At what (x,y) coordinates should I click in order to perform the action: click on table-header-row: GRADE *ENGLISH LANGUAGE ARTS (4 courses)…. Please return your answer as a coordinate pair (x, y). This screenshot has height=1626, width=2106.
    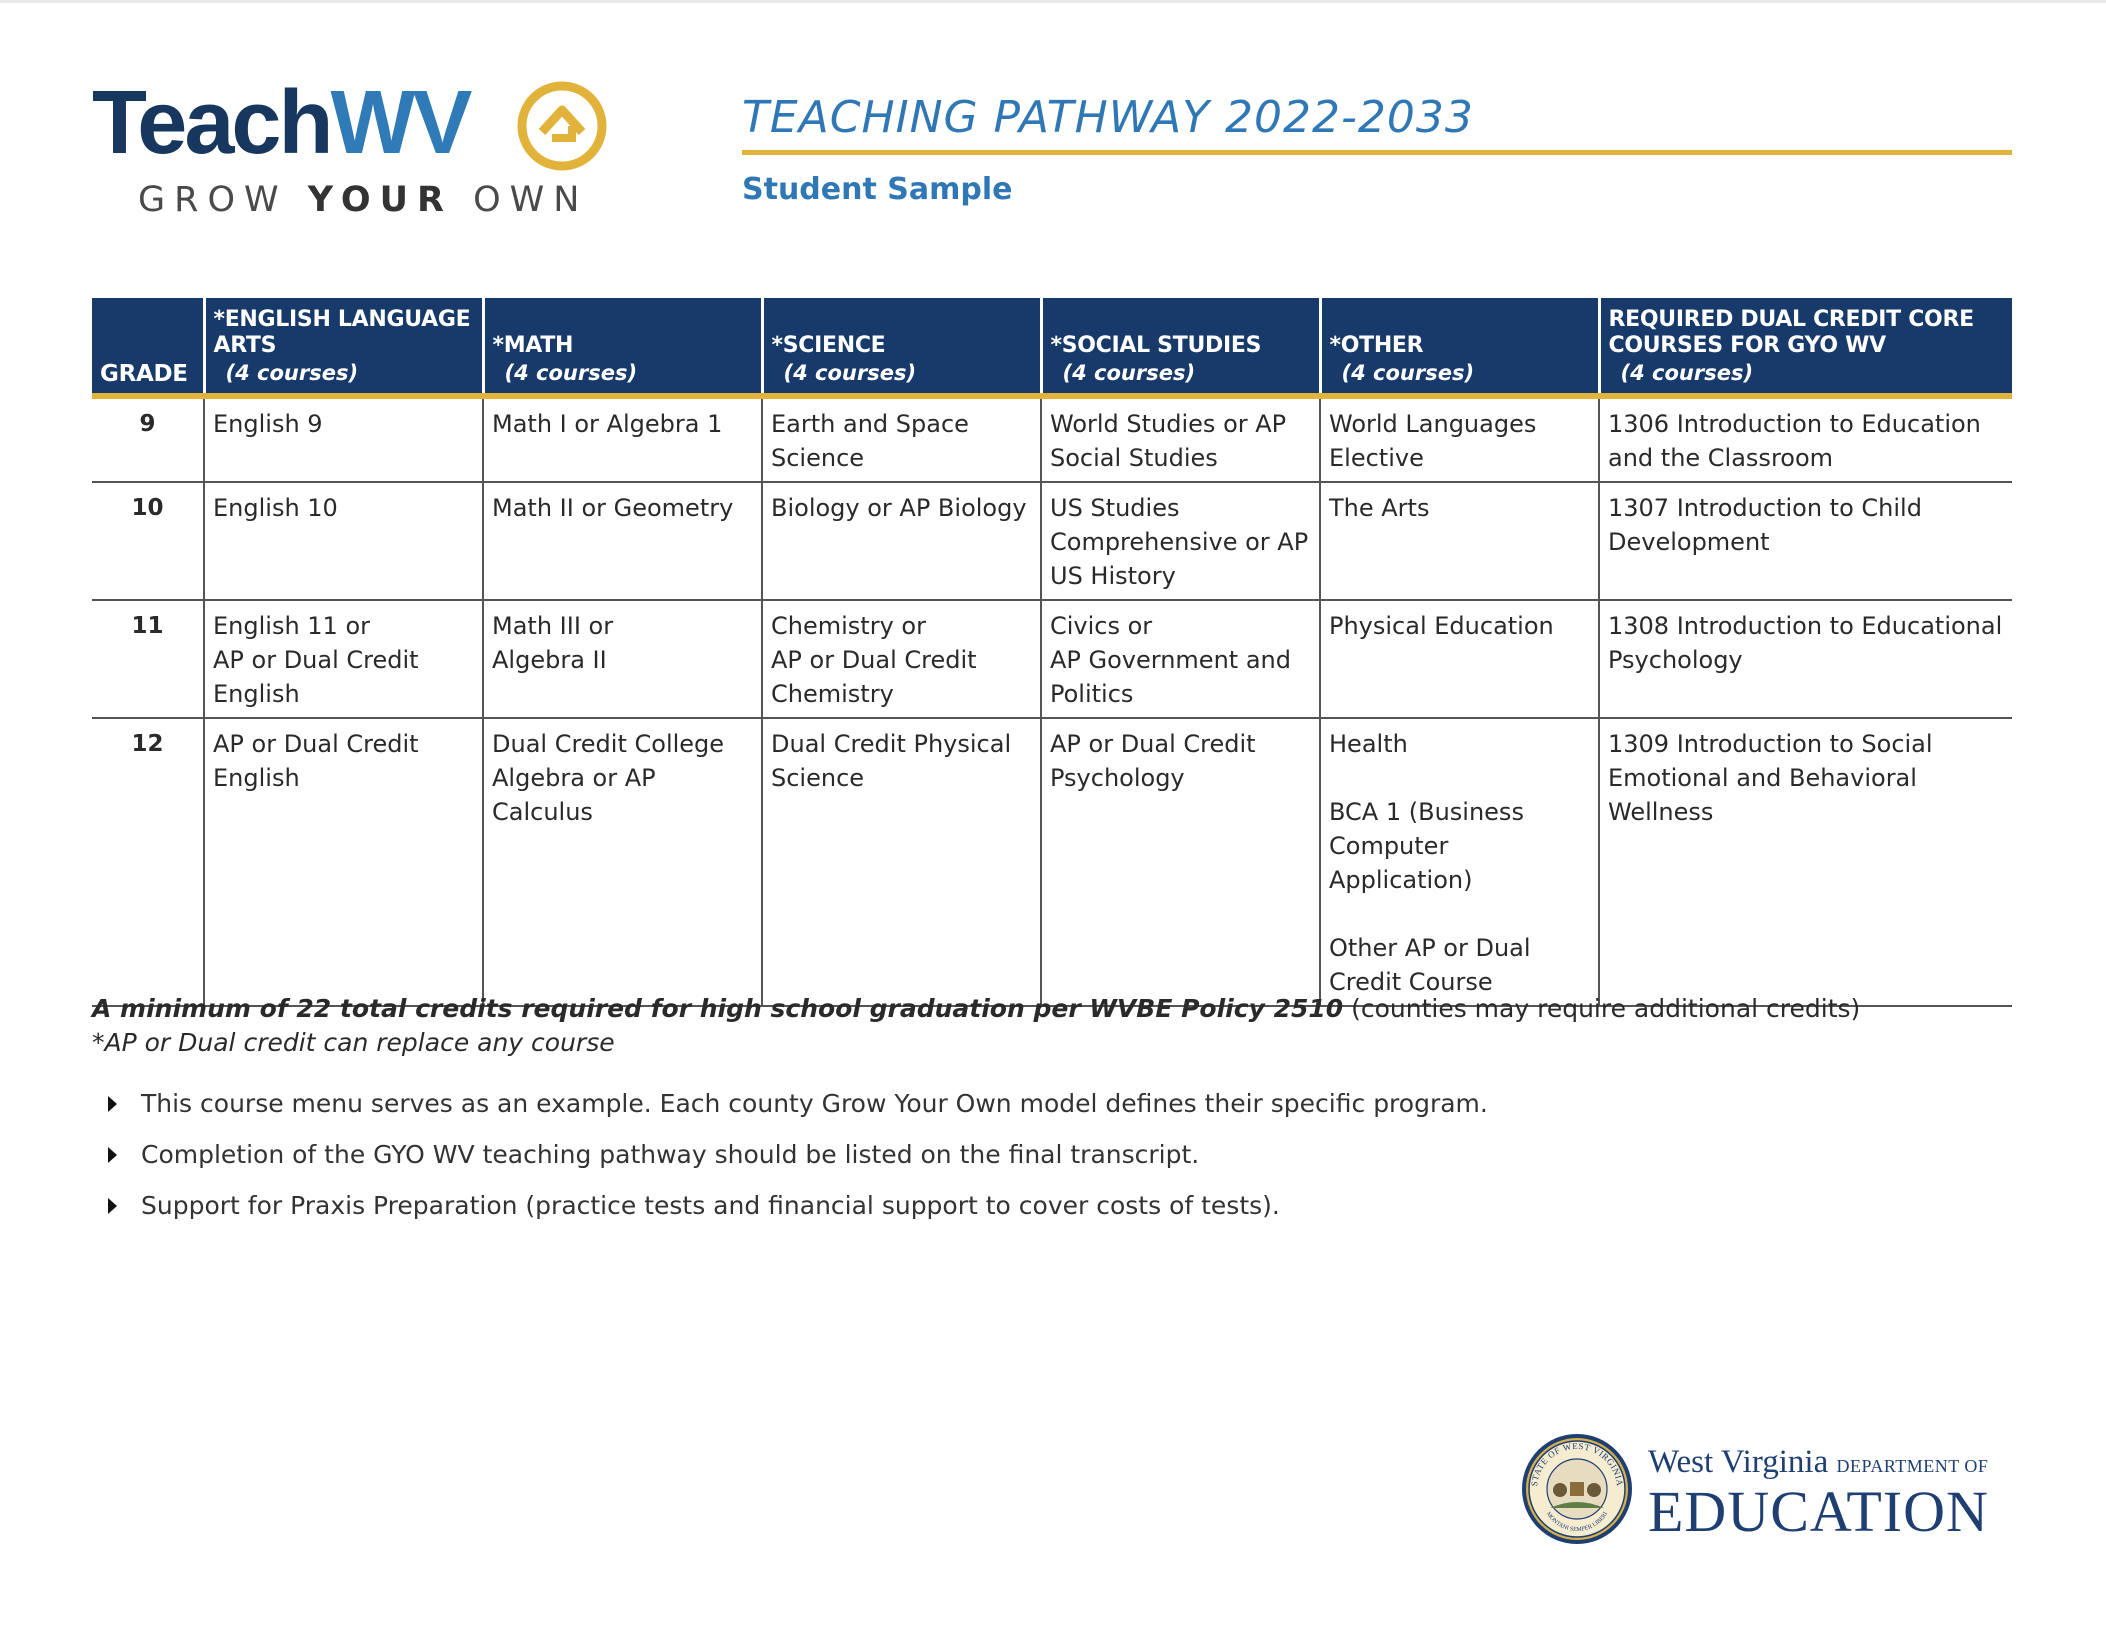
    Looking at the image, I should click on (1052, 348).